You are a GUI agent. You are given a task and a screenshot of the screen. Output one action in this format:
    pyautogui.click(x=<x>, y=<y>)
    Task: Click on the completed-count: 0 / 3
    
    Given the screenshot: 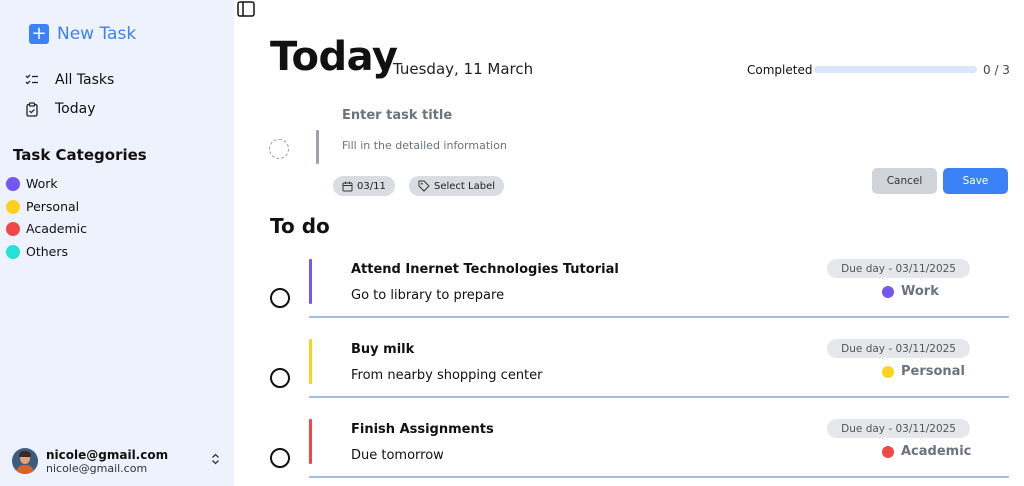 What is the action you would take?
    pyautogui.click(x=996, y=70)
    